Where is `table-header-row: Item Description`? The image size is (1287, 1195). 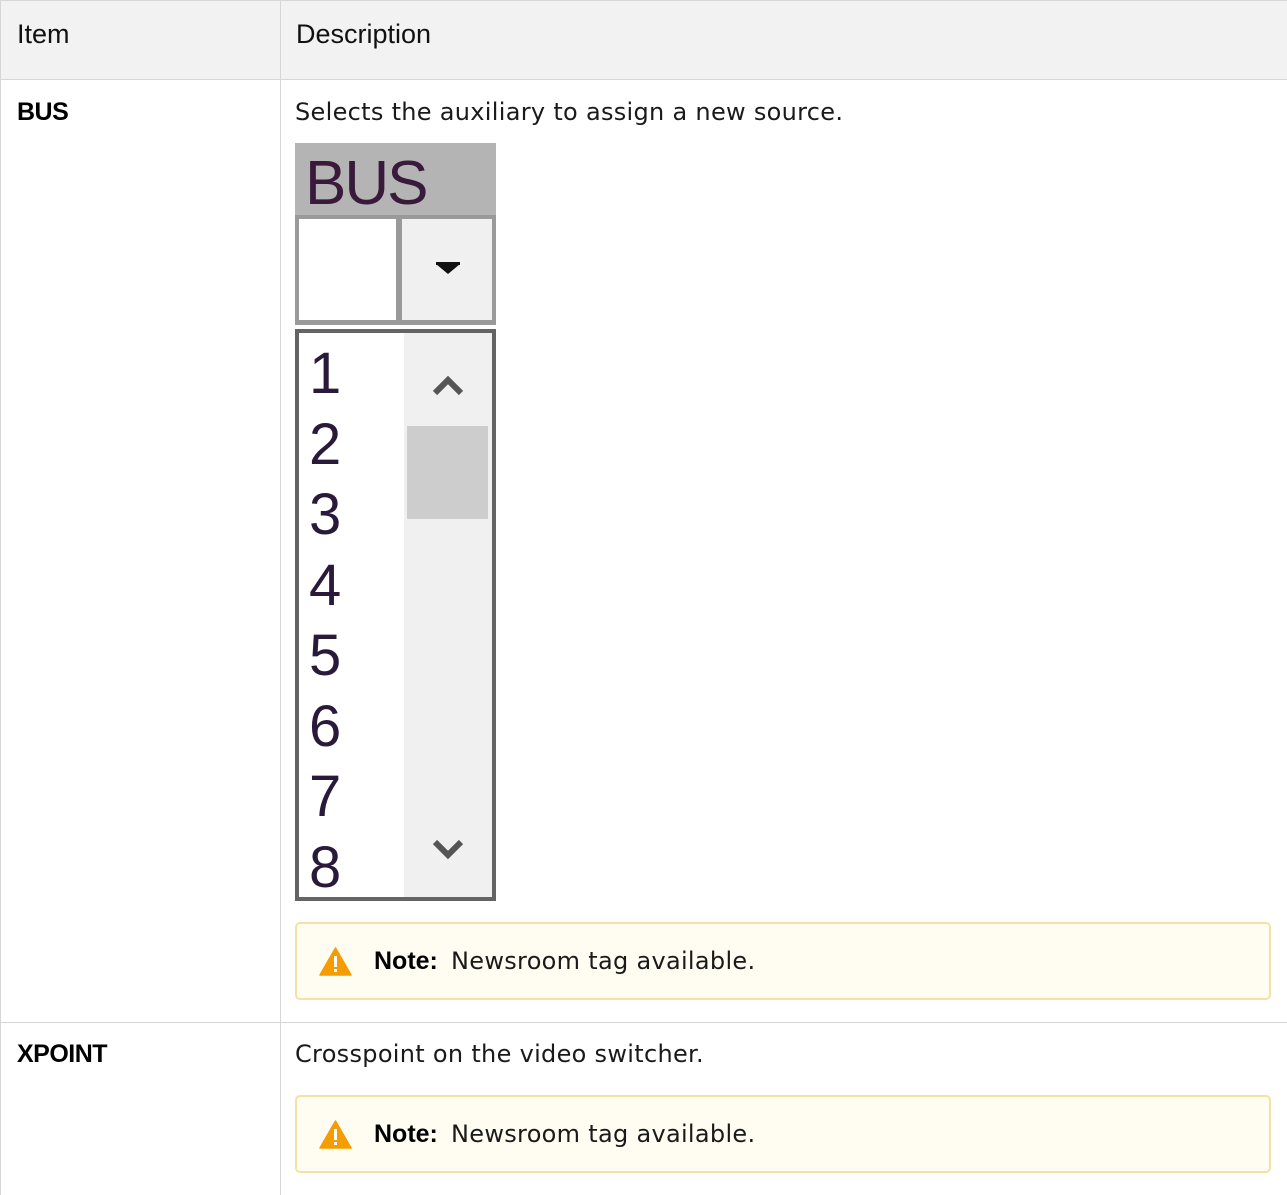
table-header-row: Item Description is located at coordinates (644, 40).